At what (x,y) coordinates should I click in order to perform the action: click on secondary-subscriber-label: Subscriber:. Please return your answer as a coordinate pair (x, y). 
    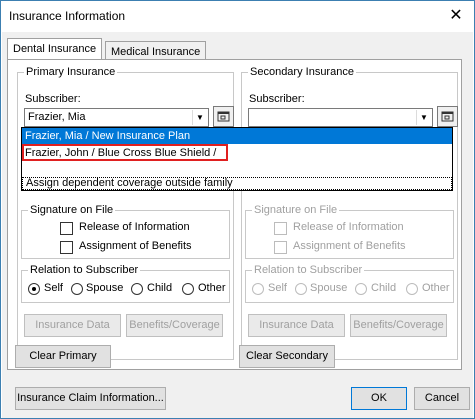
    Looking at the image, I should click on (277, 99).